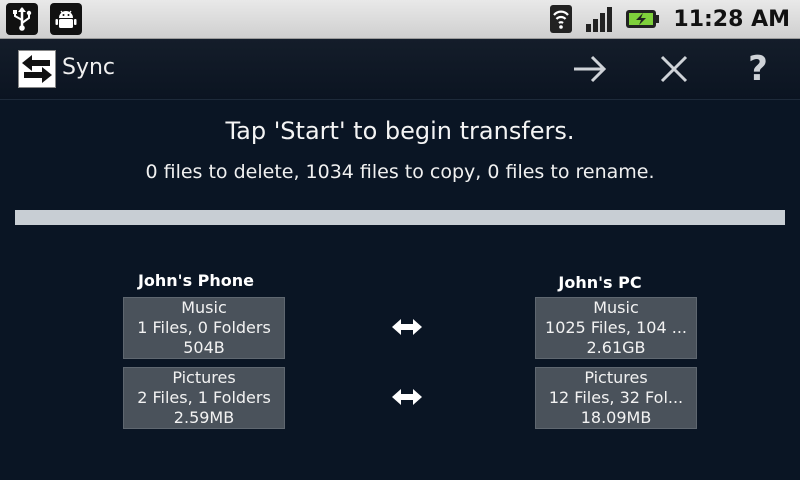 Image resolution: width=800 pixels, height=480 pixels. I want to click on clock: 11:28 AM, so click(731, 19).